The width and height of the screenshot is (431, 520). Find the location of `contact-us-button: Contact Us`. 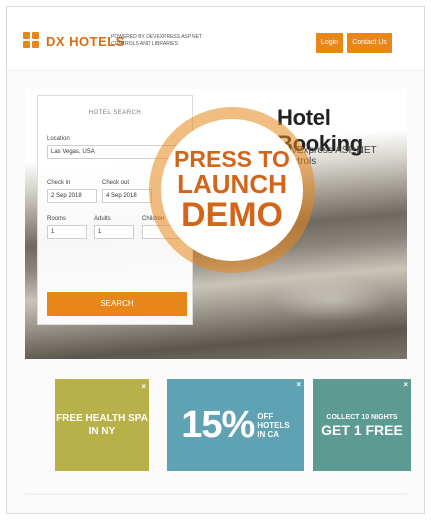

contact-us-button: Contact Us is located at coordinates (369, 43).